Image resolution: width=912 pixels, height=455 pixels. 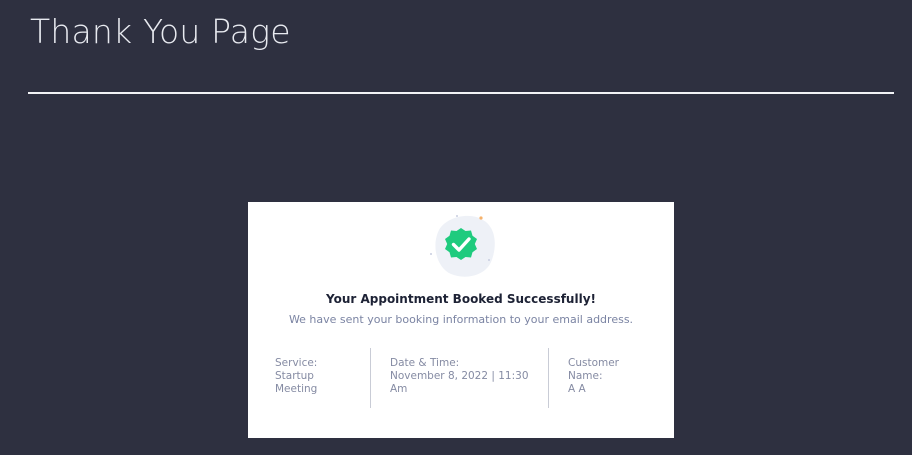 I want to click on detail-datetime: Date & Time: November 8, 2022 | 11:30 Am, so click(x=460, y=378).